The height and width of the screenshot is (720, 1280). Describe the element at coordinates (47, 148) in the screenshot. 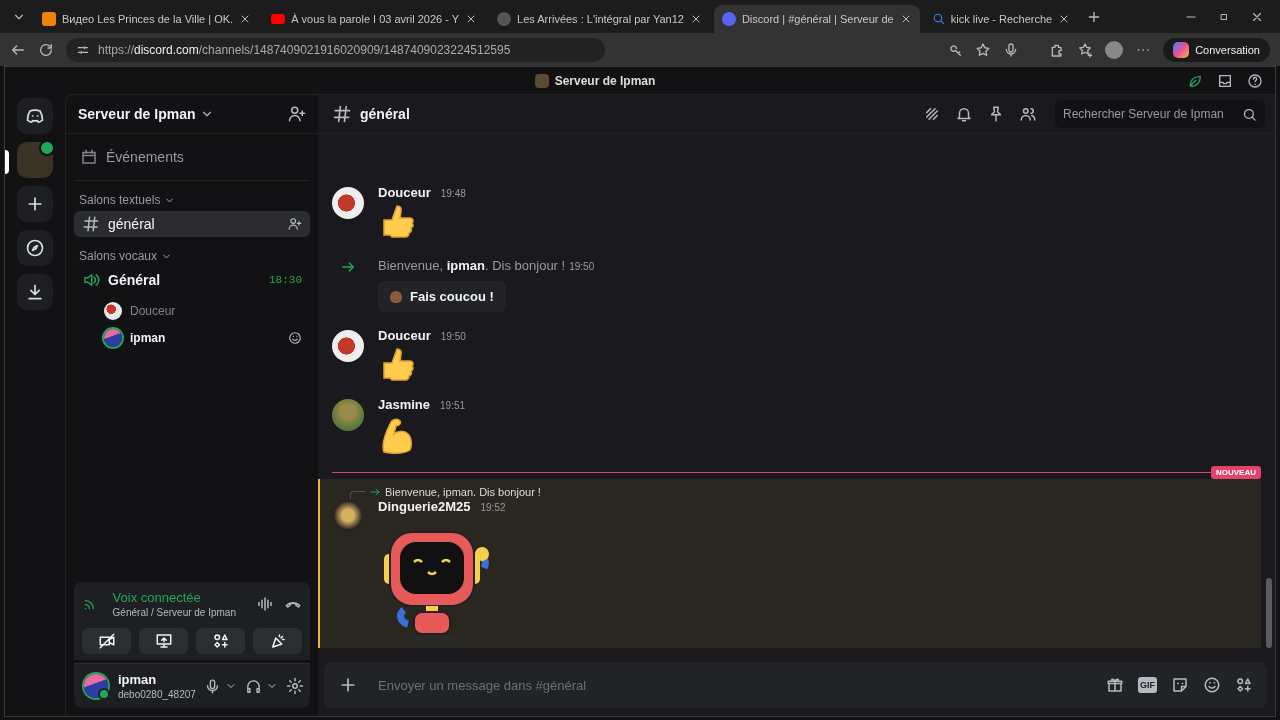

I see `voice-badge-icon` at that location.